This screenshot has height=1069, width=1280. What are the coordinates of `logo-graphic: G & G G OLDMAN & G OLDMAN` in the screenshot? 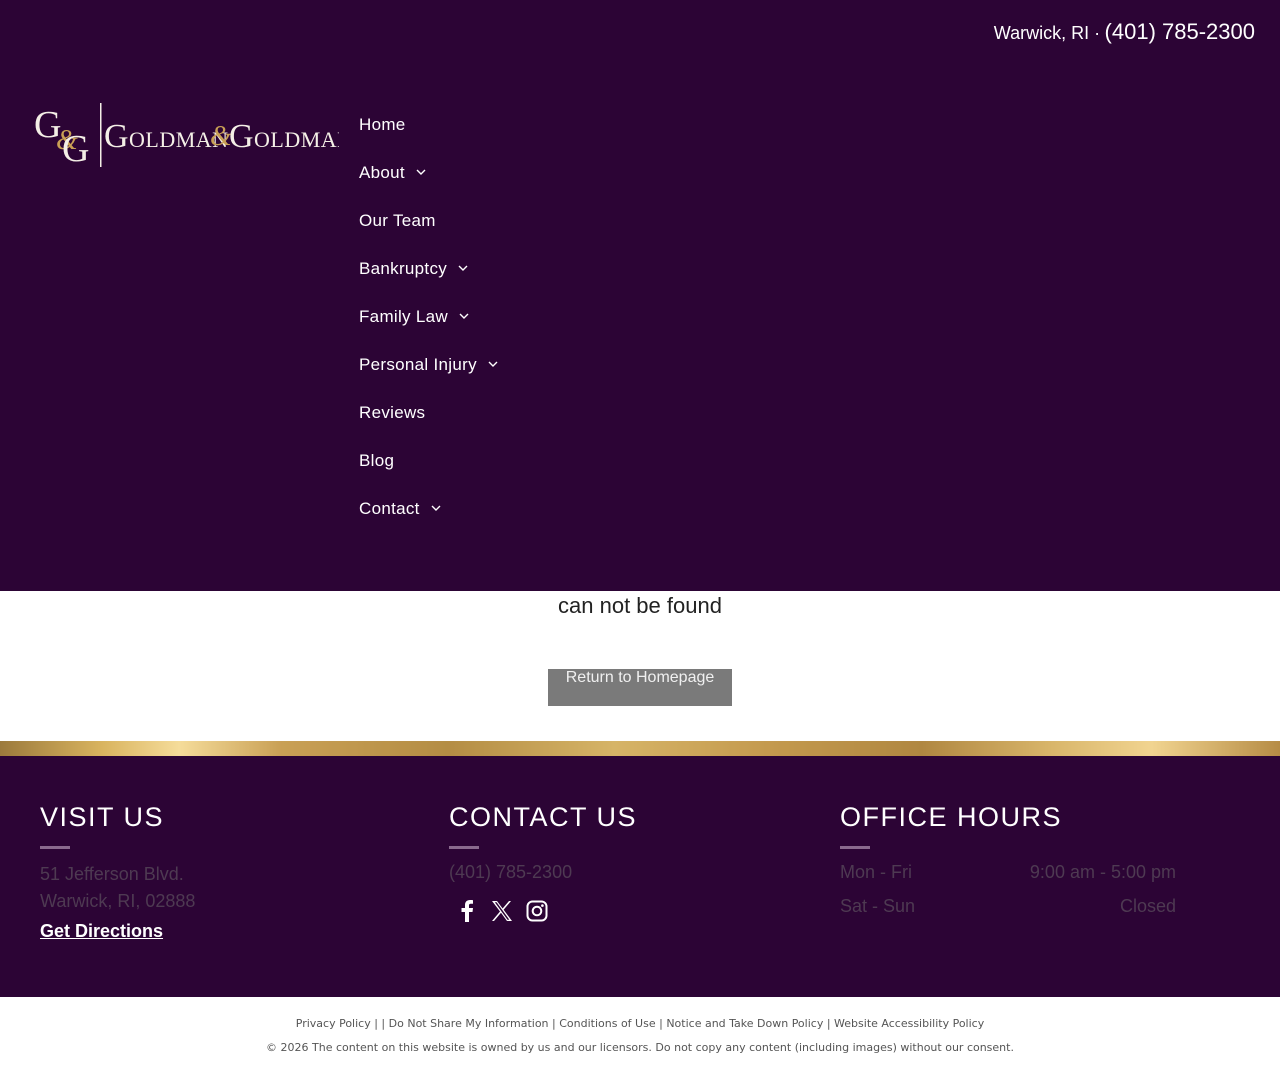 It's located at (193, 136).